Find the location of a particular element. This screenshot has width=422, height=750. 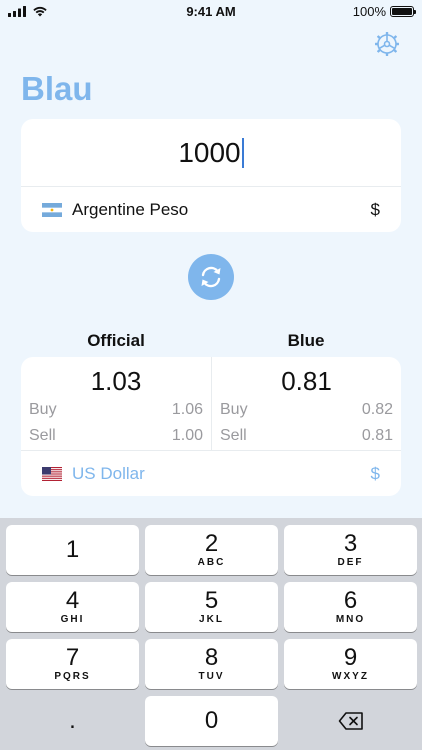

source-currency-symbol: $ is located at coordinates (375, 209).